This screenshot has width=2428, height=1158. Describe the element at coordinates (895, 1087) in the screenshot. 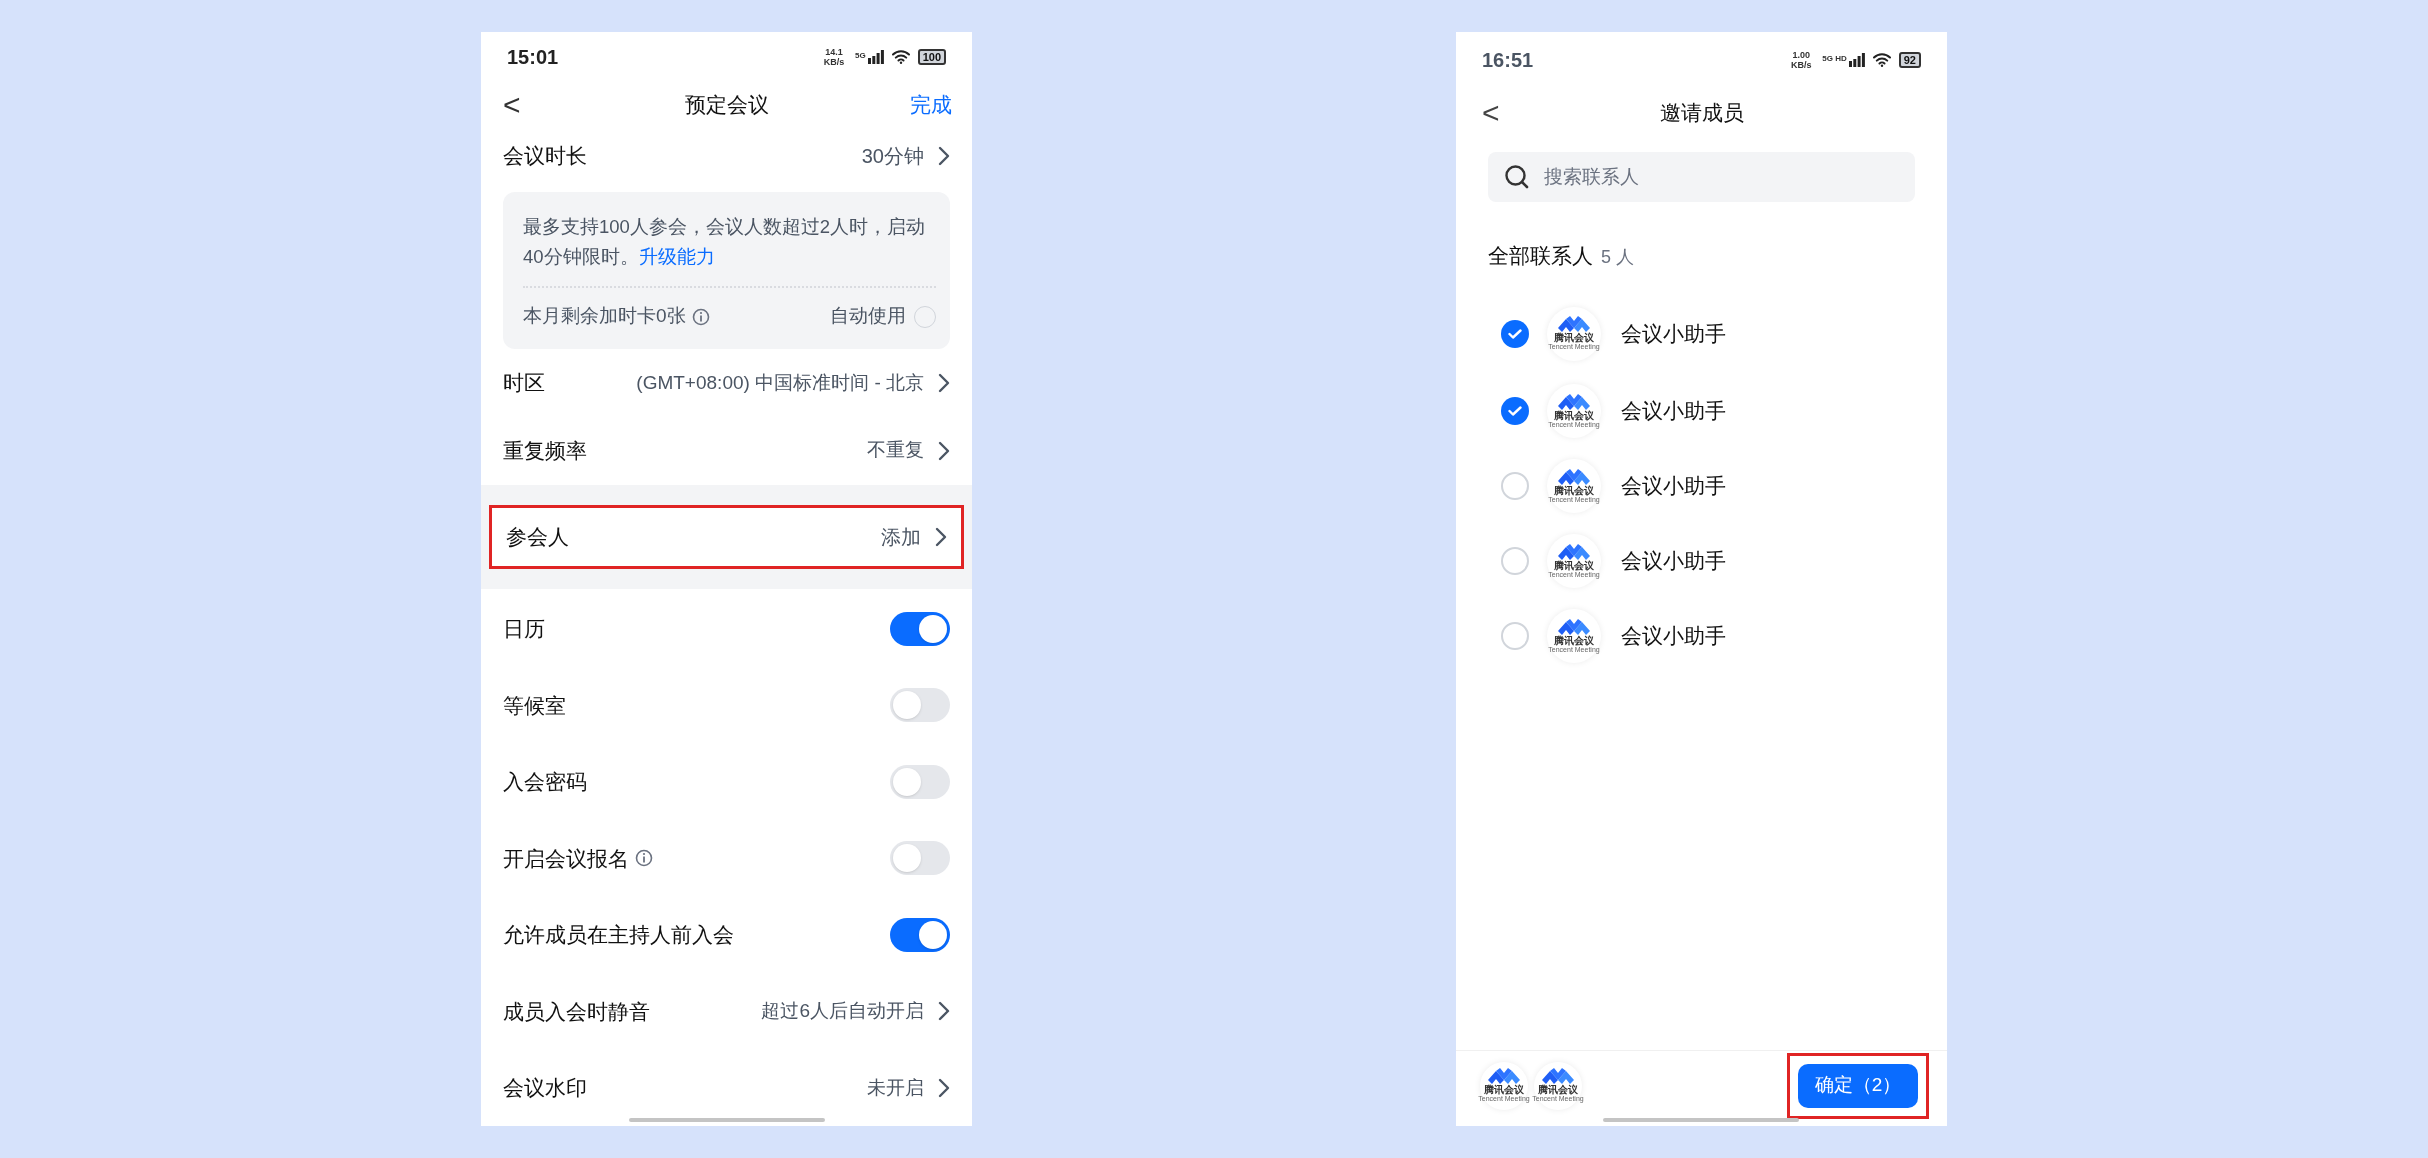

I see `setting-value: 未开启` at that location.